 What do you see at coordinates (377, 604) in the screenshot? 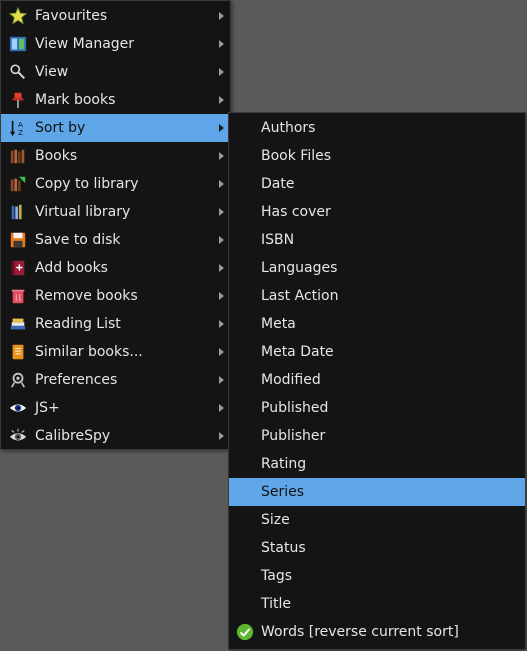
I see `sort-option-title: Title` at bounding box center [377, 604].